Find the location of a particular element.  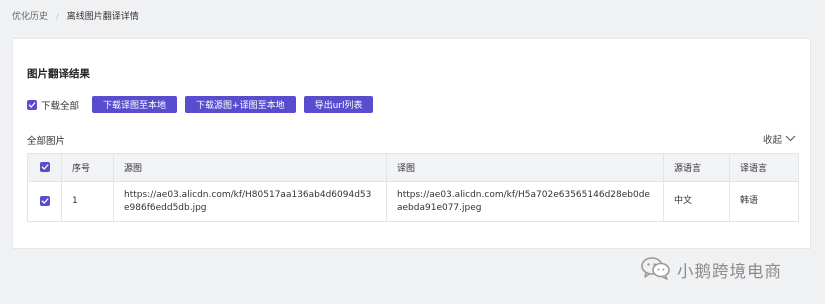

breadcrumb: 优化历史 / 离线图片翻译详情 is located at coordinates (75, 17).